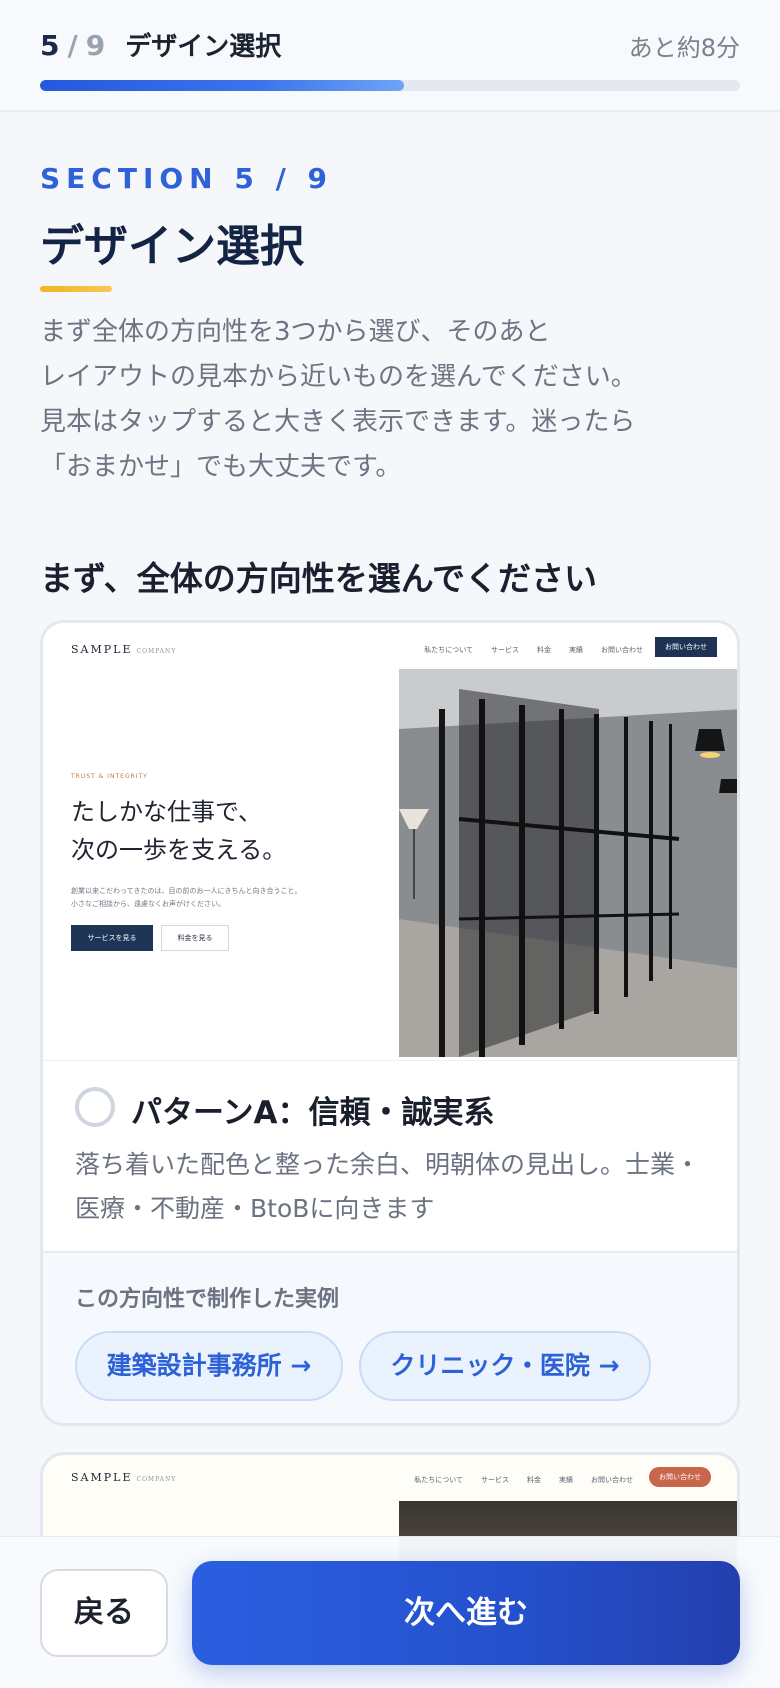  What do you see at coordinates (76, 289) in the screenshot?
I see `title-accent-underline` at bounding box center [76, 289].